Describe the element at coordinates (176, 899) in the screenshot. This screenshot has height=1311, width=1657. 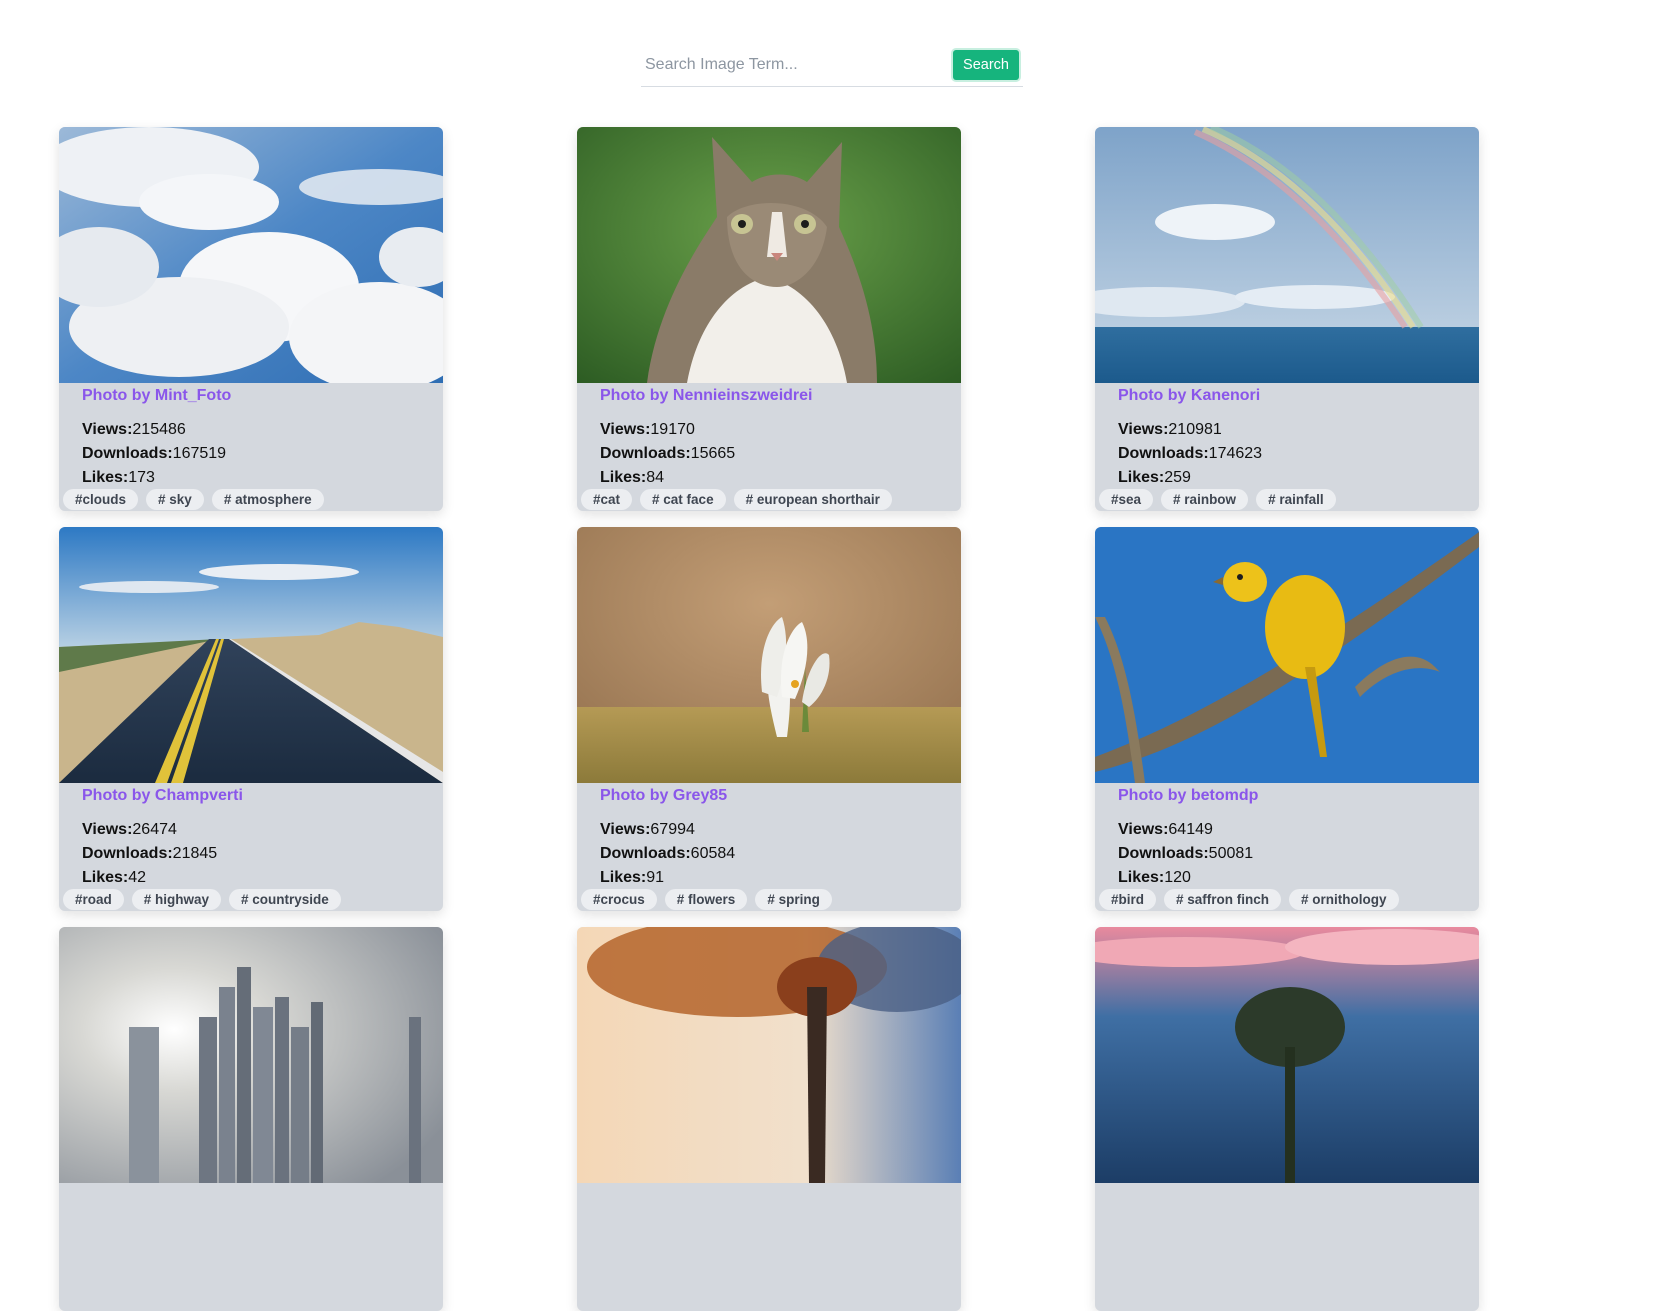
I see `tag: # highway` at that location.